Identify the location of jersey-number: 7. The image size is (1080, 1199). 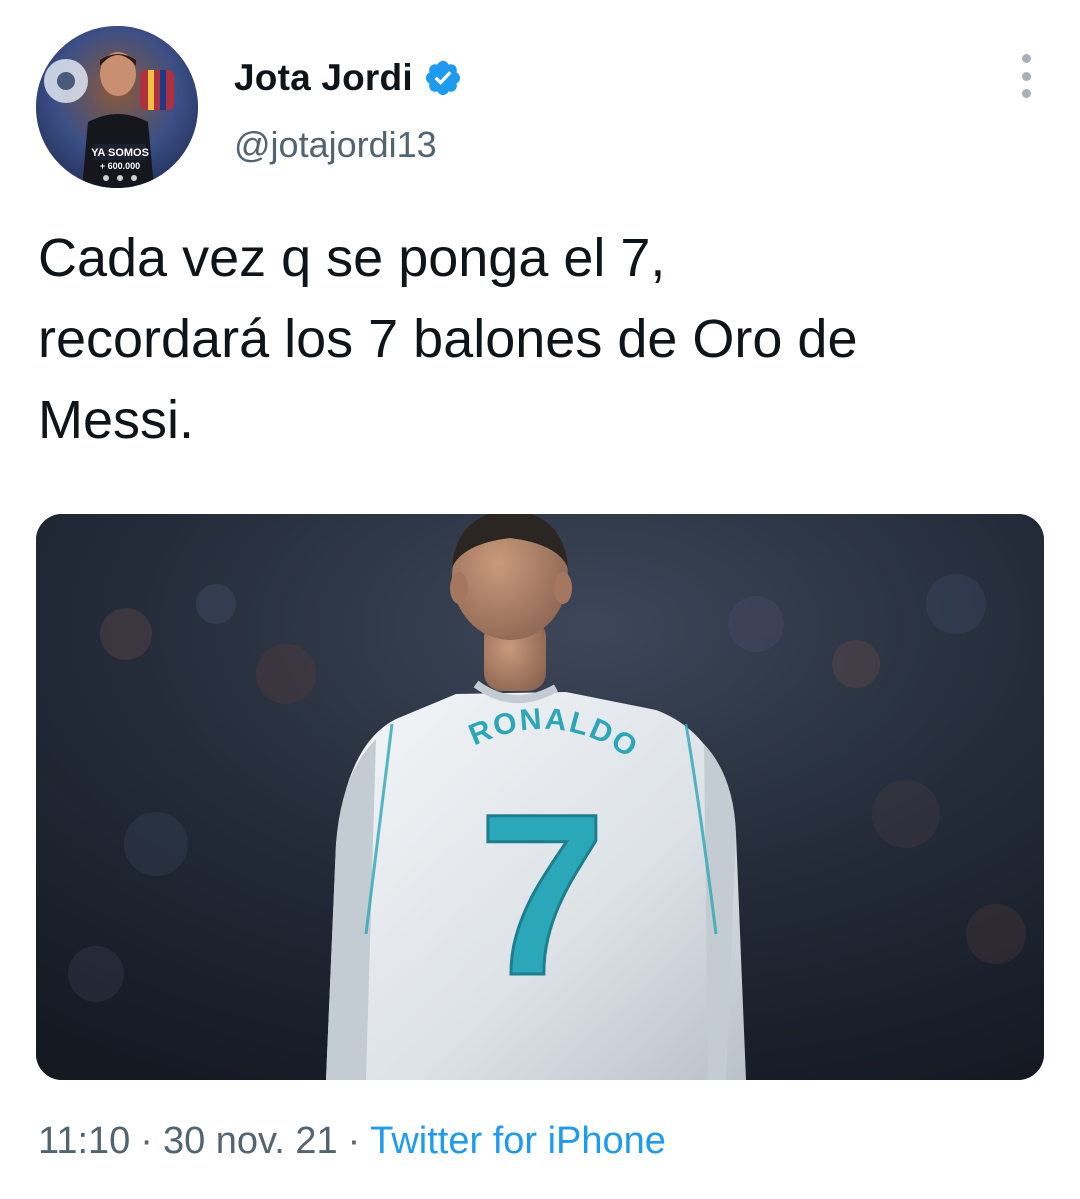
(542, 894).